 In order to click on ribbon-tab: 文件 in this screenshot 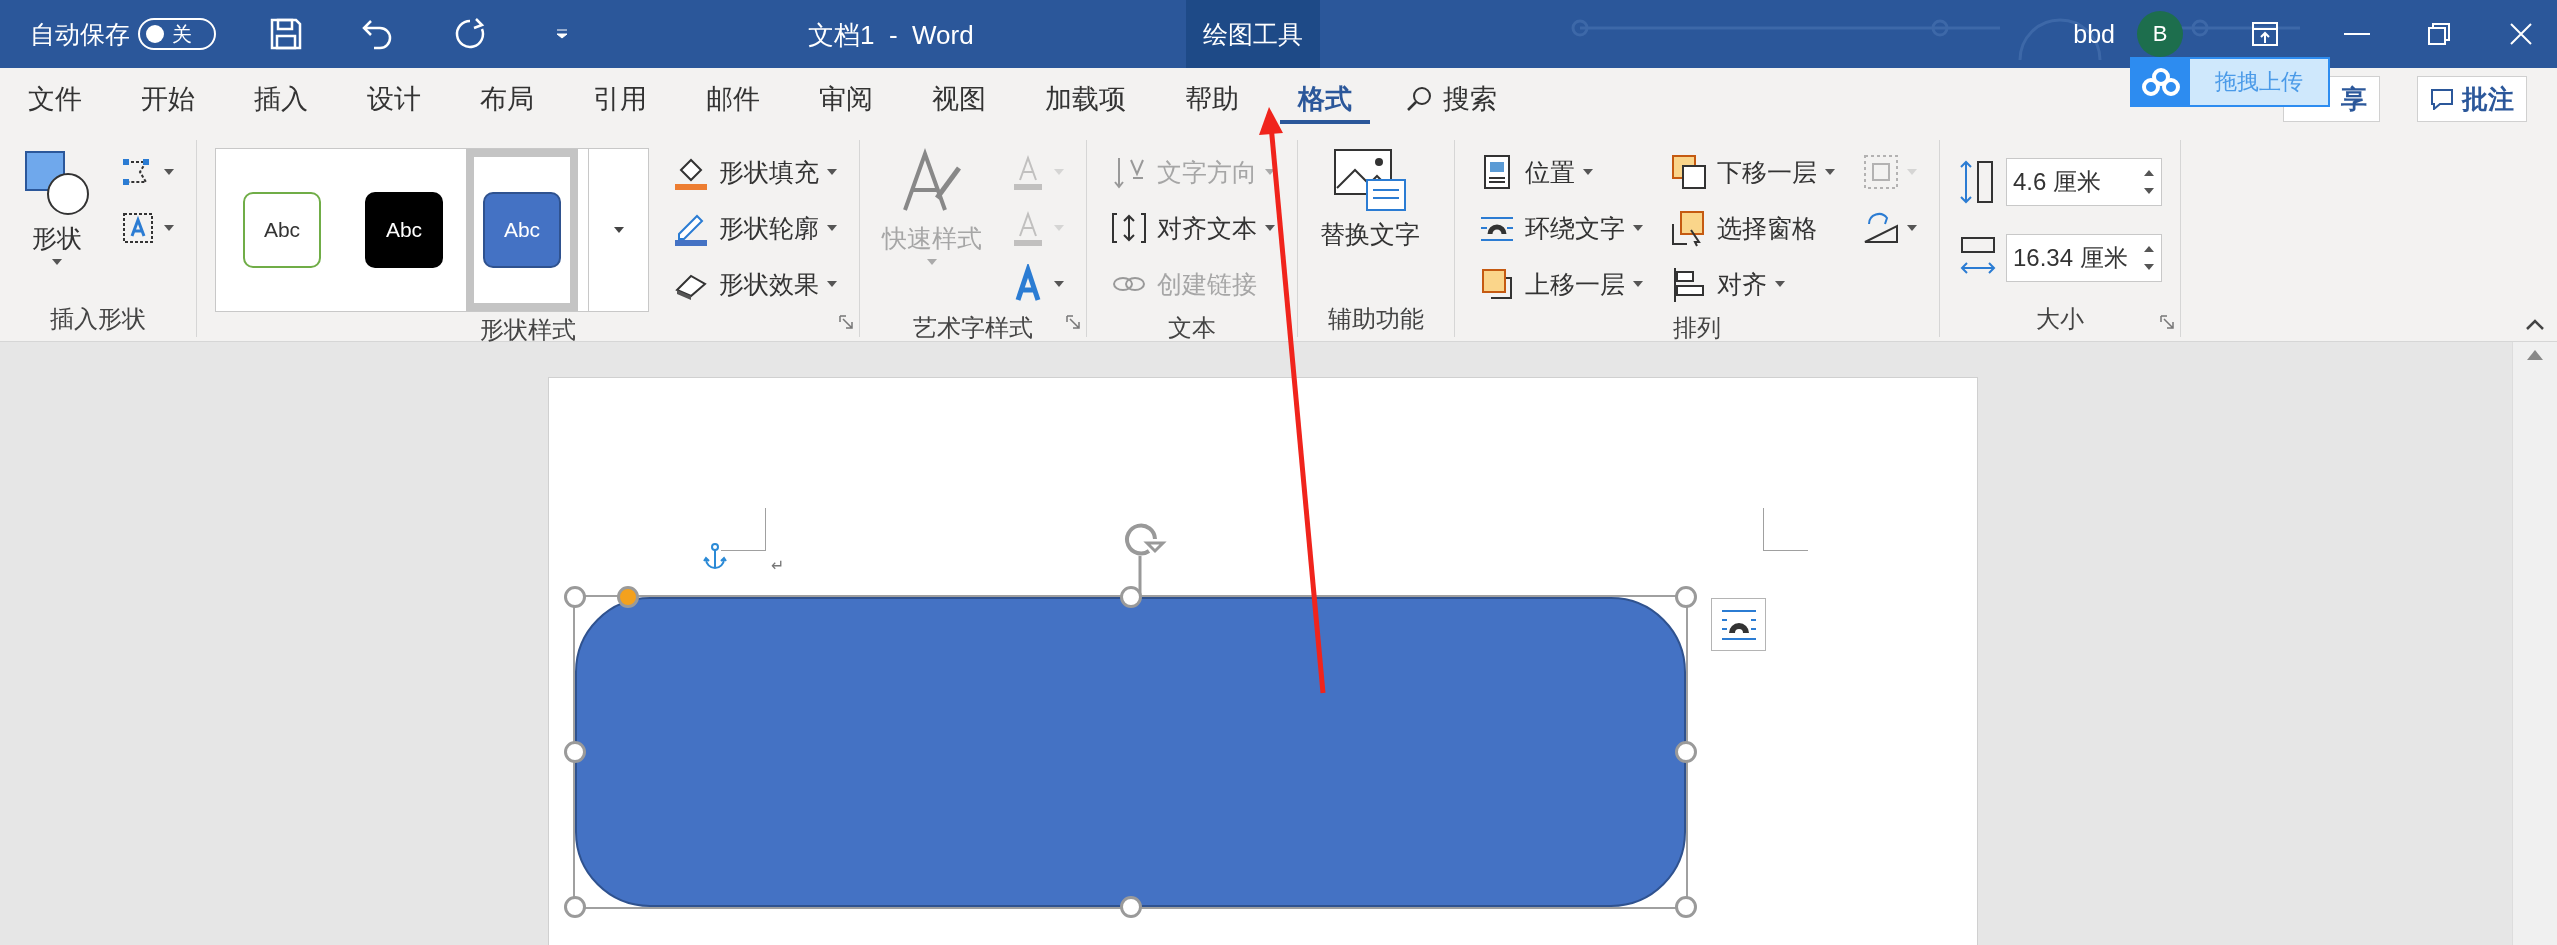, I will do `click(55, 99)`.